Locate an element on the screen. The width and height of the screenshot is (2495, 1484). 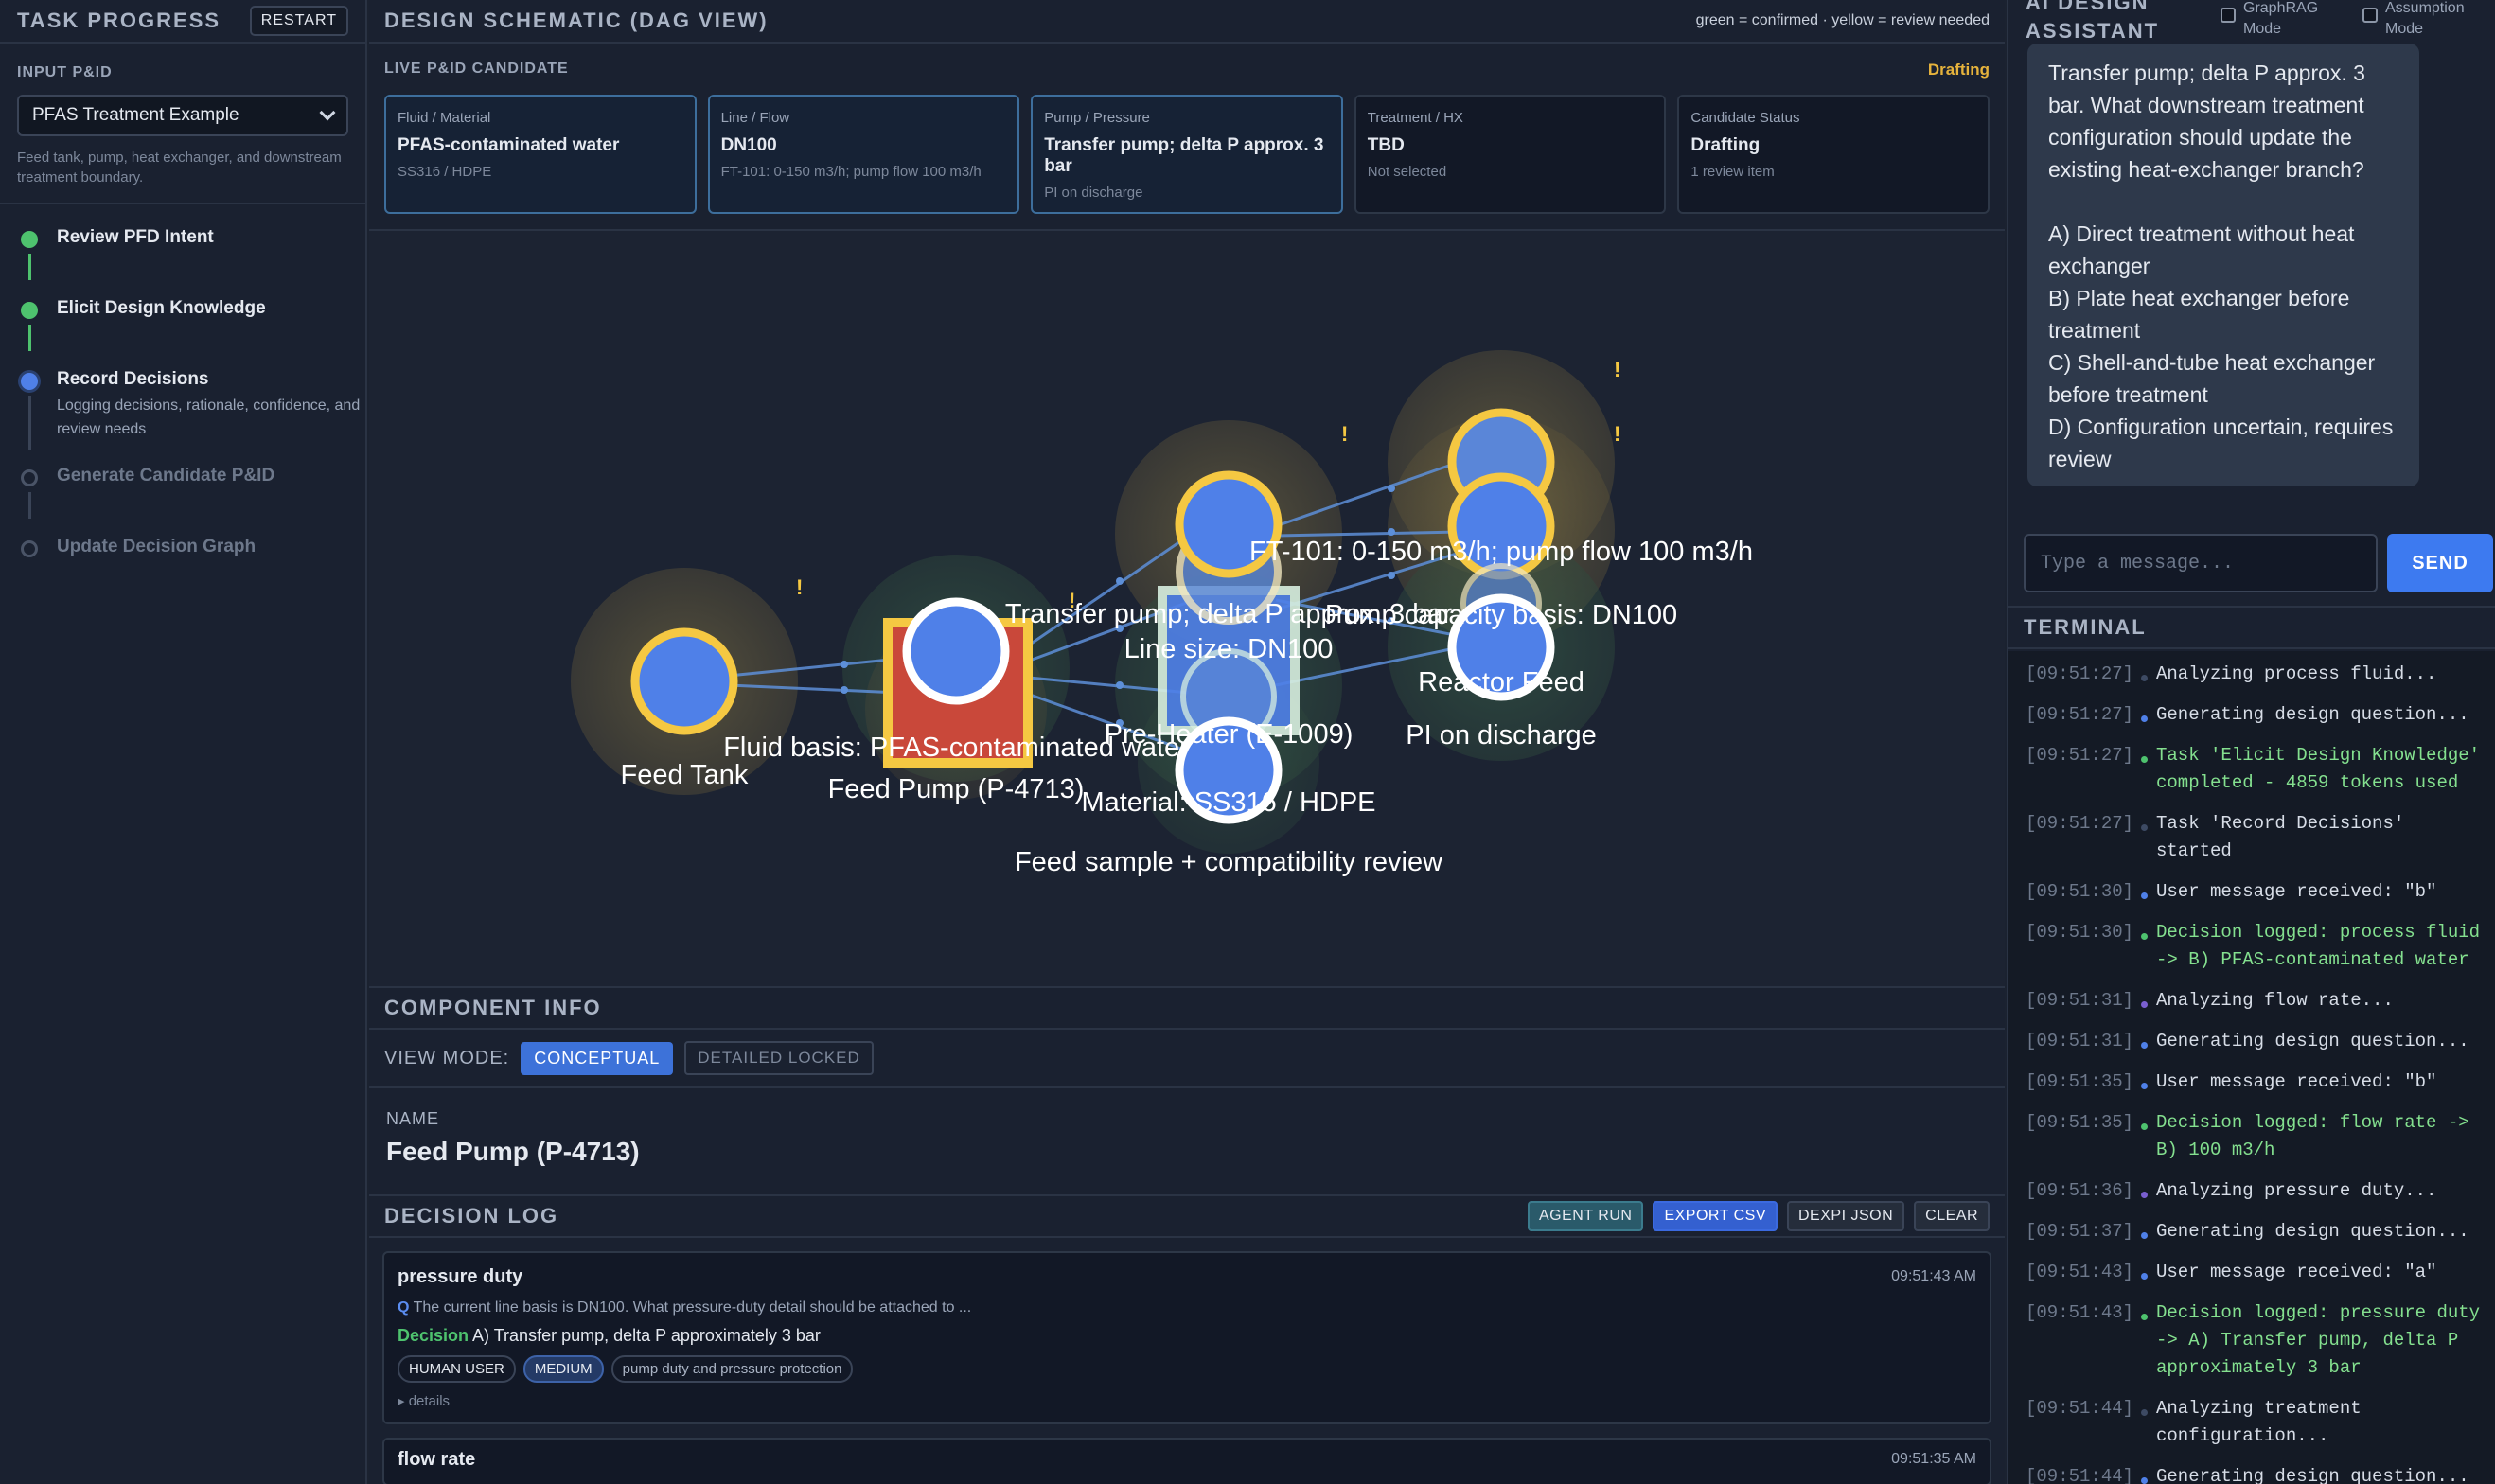
decision-log-actions: AGENT RUN EXPORT CSV DEXPI JSON CLEAR is located at coordinates (1759, 1216).